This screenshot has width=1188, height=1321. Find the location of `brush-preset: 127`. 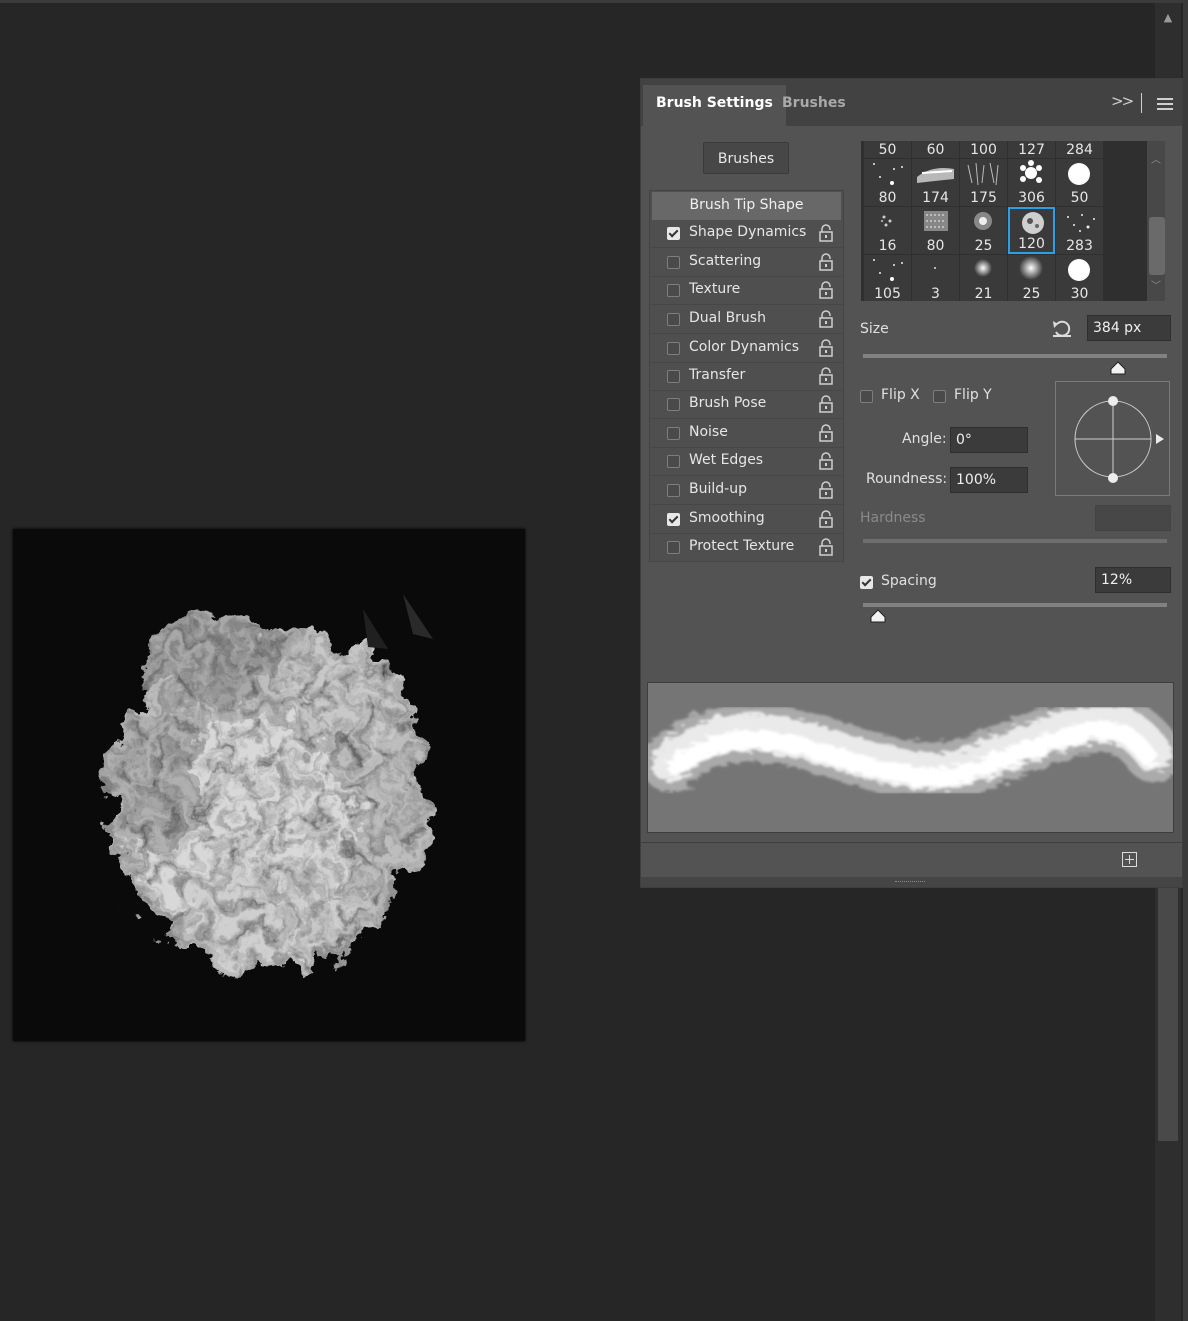

brush-preset: 127 is located at coordinates (1031, 149).